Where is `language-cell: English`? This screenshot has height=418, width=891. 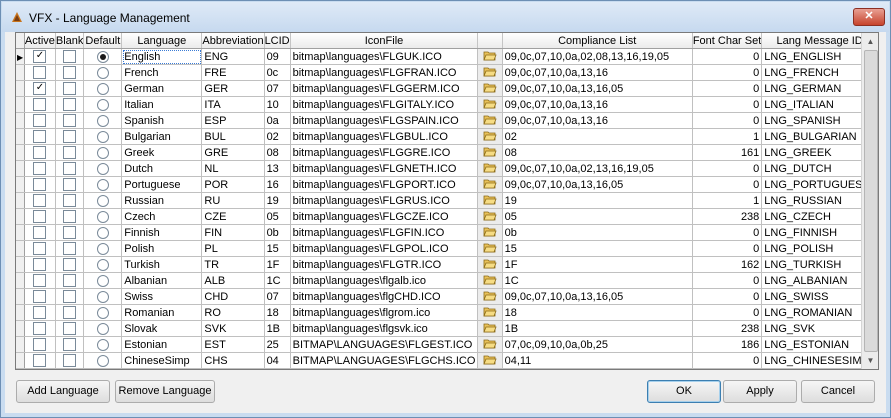 language-cell: English is located at coordinates (162, 56).